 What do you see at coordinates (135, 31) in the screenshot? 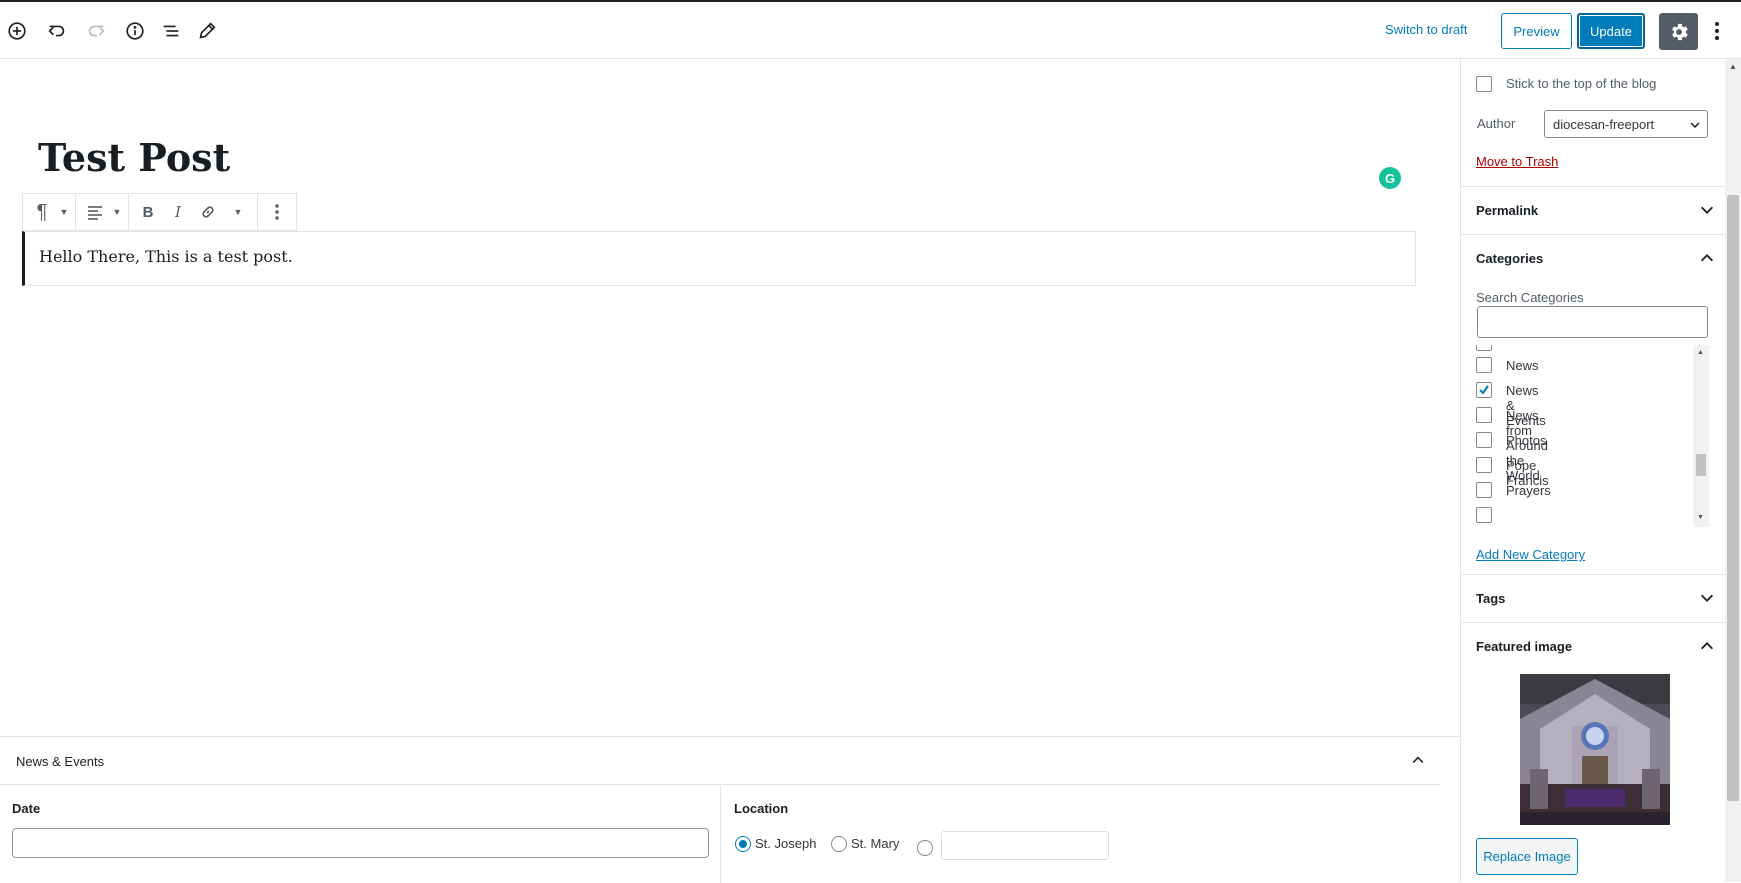
I see `info-icon` at bounding box center [135, 31].